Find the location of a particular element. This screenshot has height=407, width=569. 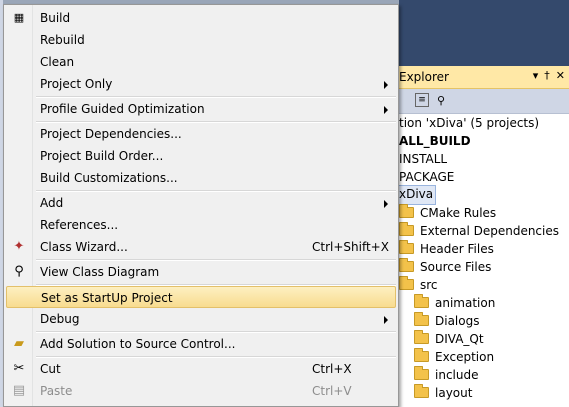

menu-item-cut: ✂ Cut Ctrl+X is located at coordinates (201, 369).